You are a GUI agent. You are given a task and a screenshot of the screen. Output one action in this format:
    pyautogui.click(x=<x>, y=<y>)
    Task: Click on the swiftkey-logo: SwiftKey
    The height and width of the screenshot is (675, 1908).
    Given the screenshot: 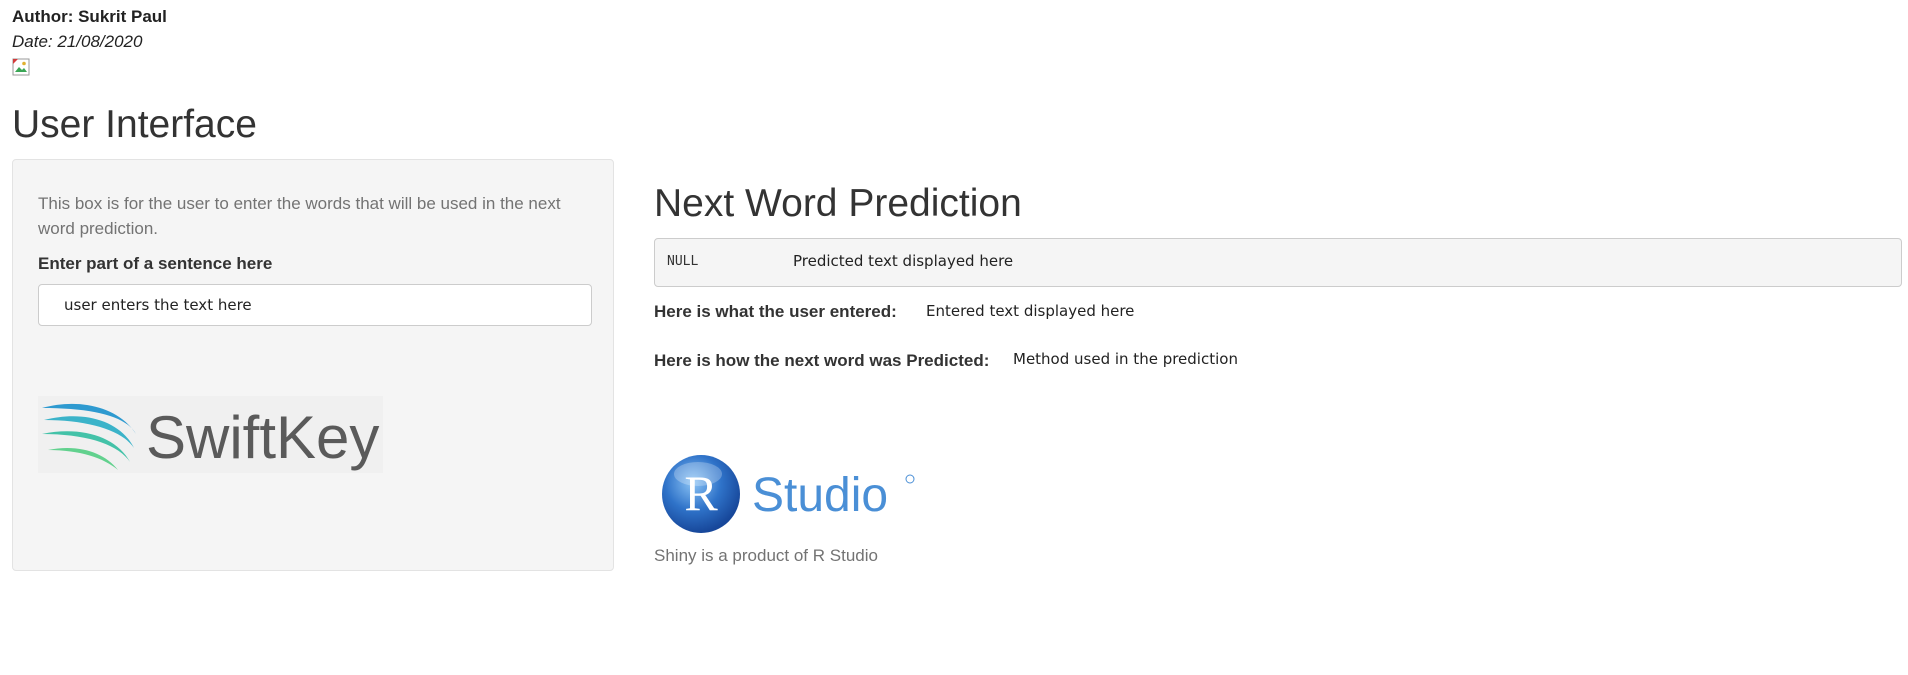 What is the action you would take?
    pyautogui.click(x=210, y=434)
    